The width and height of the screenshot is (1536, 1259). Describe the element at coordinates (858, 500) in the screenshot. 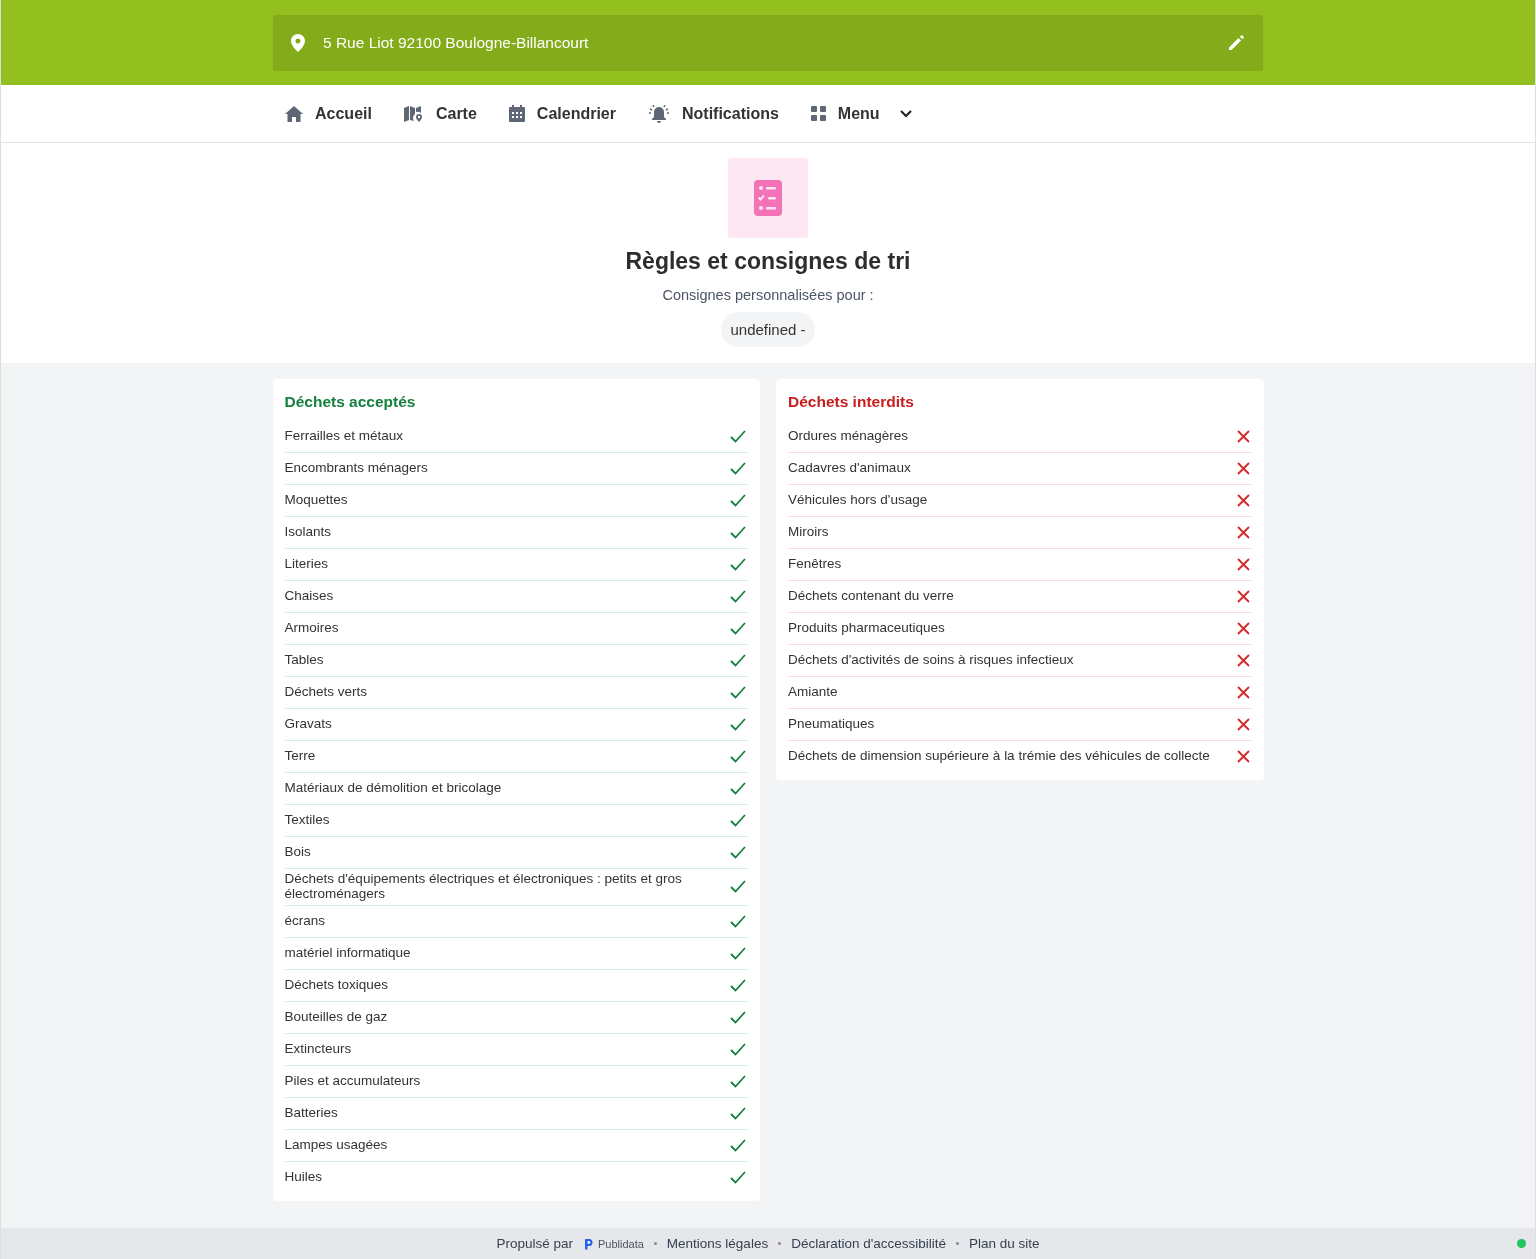

I see `waste-item: Véhicules hors d'usage` at that location.